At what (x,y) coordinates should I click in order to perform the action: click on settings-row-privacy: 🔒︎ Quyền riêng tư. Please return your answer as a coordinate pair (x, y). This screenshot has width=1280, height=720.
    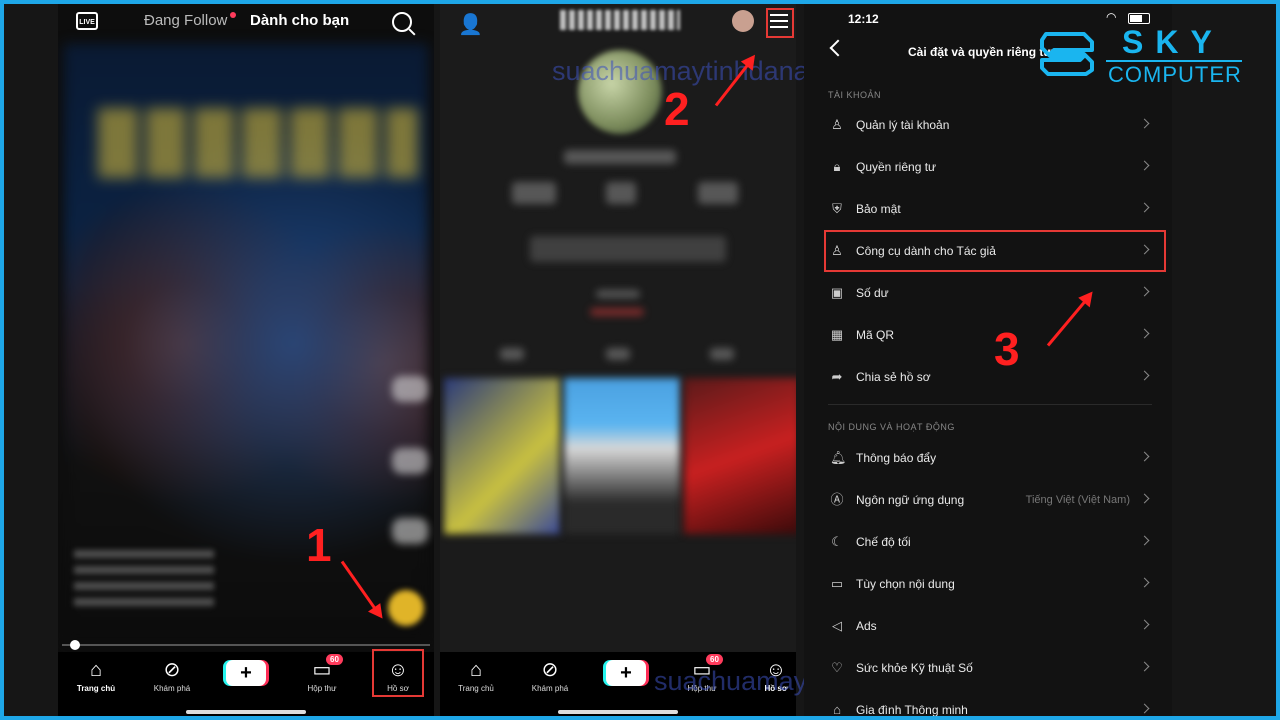
    Looking at the image, I should click on (990, 167).